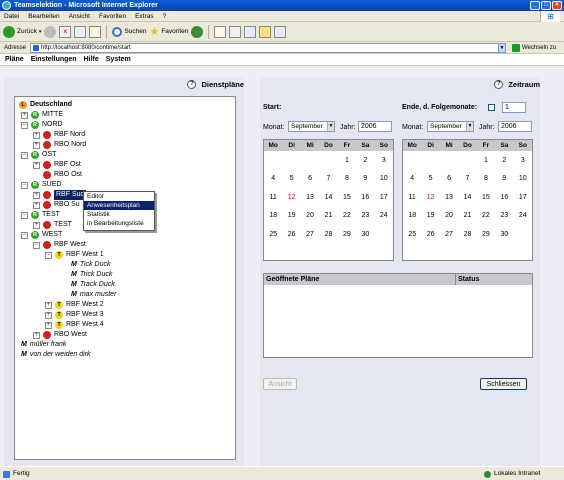 The width and height of the screenshot is (564, 480). I want to click on menu-help: ?, so click(165, 16).